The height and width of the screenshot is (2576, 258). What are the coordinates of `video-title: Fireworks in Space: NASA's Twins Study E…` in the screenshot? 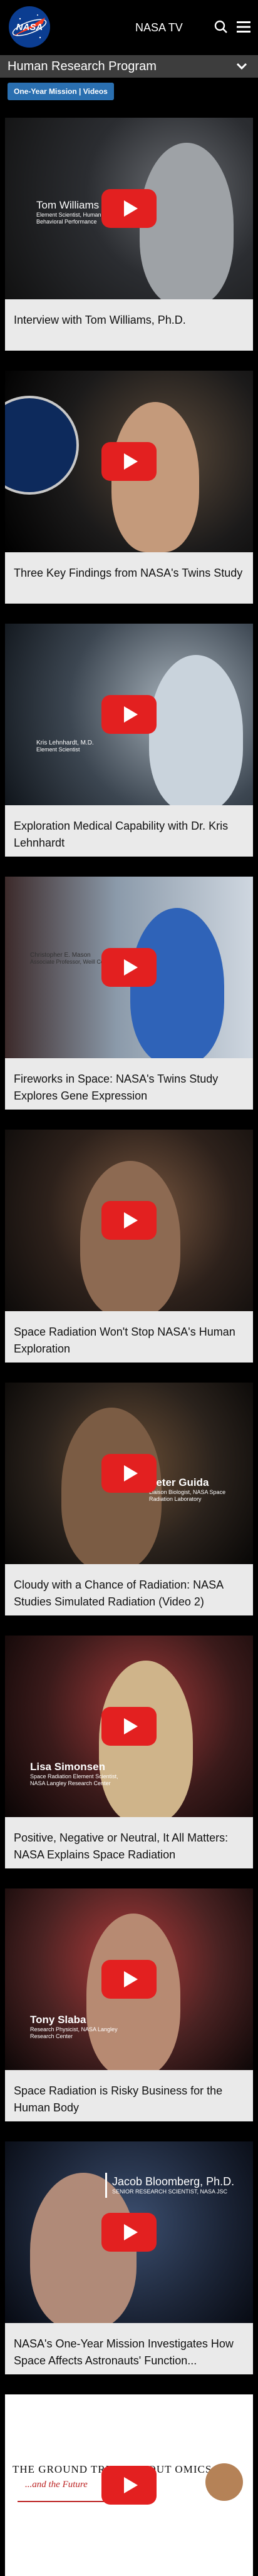 It's located at (129, 1084).